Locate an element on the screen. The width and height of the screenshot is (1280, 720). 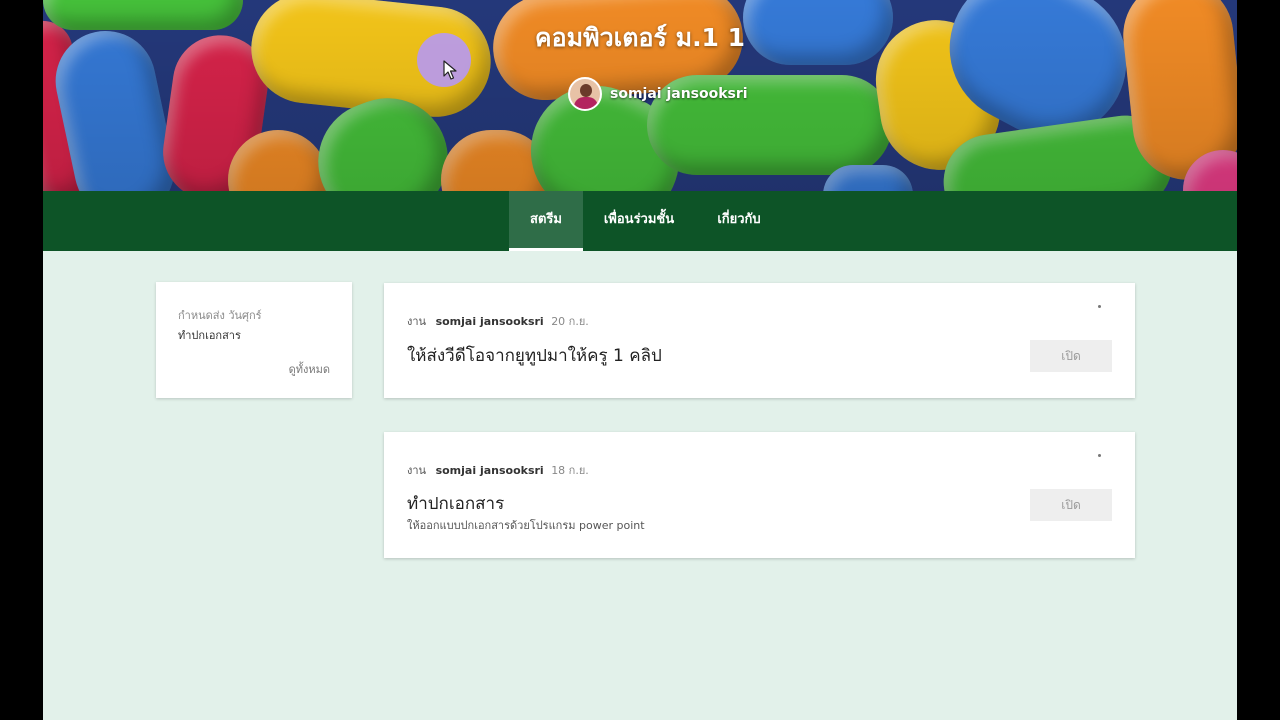
teacher-avatar is located at coordinates (585, 94).